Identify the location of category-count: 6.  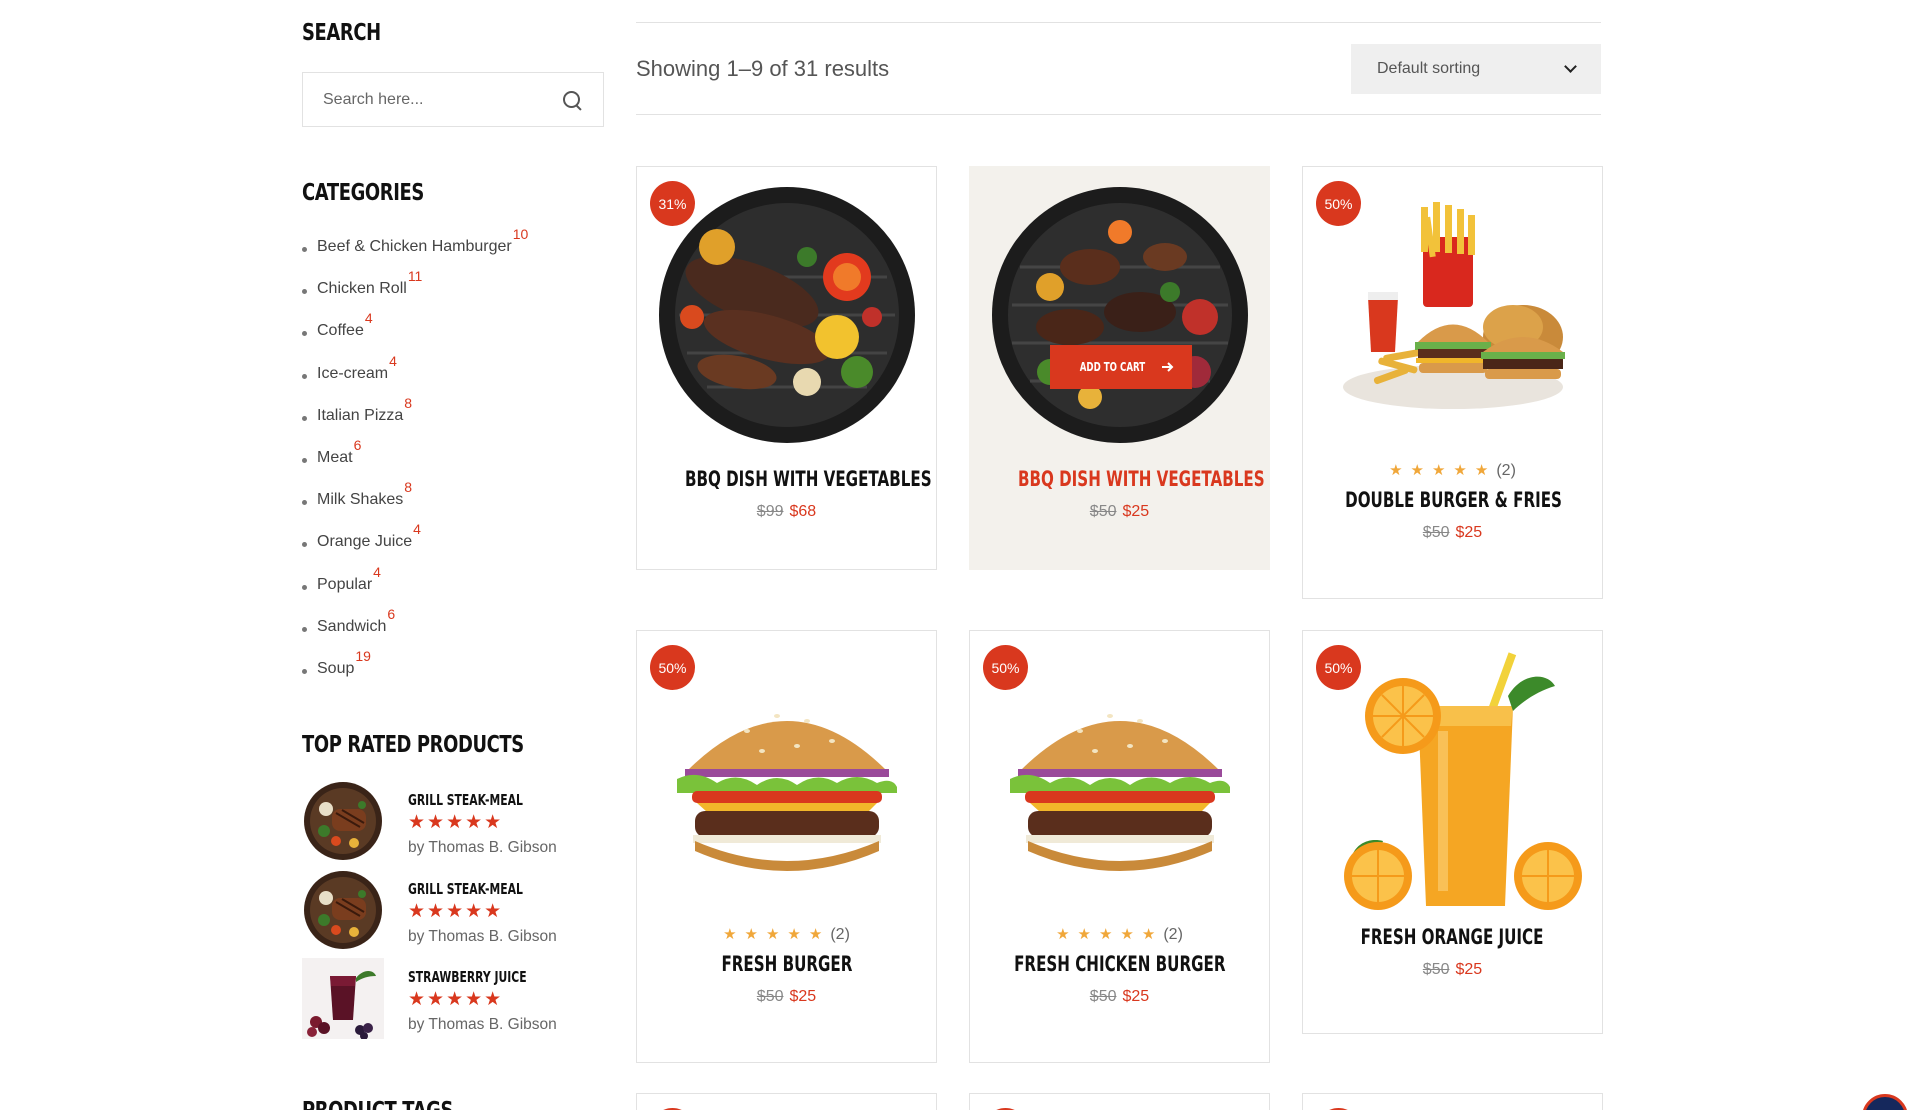
(391, 613).